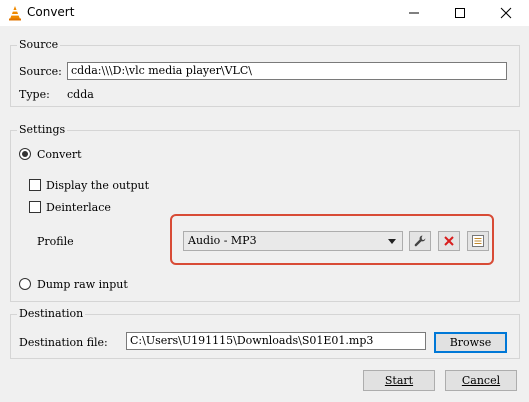  I want to click on type-label: Type:, so click(34, 94).